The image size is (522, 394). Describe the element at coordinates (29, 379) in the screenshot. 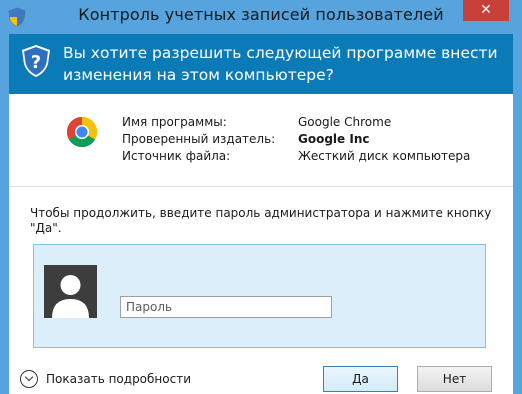

I see `chevron-down-icon` at that location.